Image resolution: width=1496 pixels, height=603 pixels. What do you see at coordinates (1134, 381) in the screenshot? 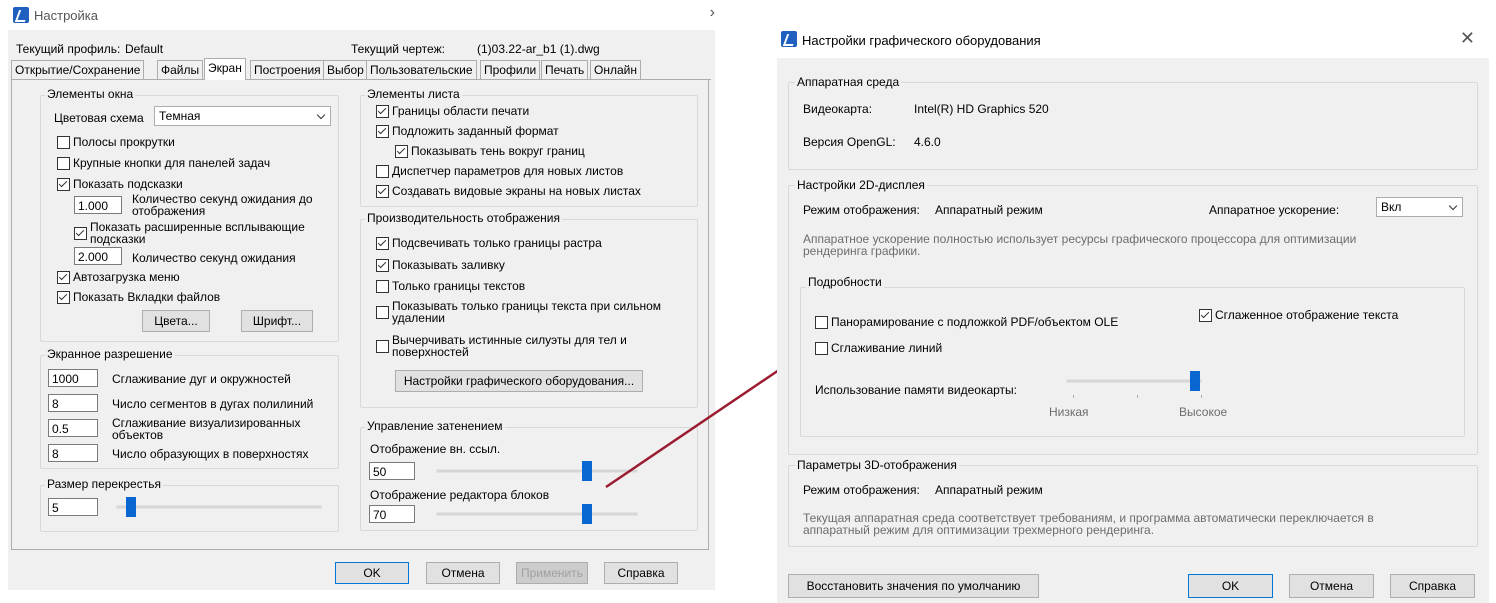
I see `video-memory-slider-track` at bounding box center [1134, 381].